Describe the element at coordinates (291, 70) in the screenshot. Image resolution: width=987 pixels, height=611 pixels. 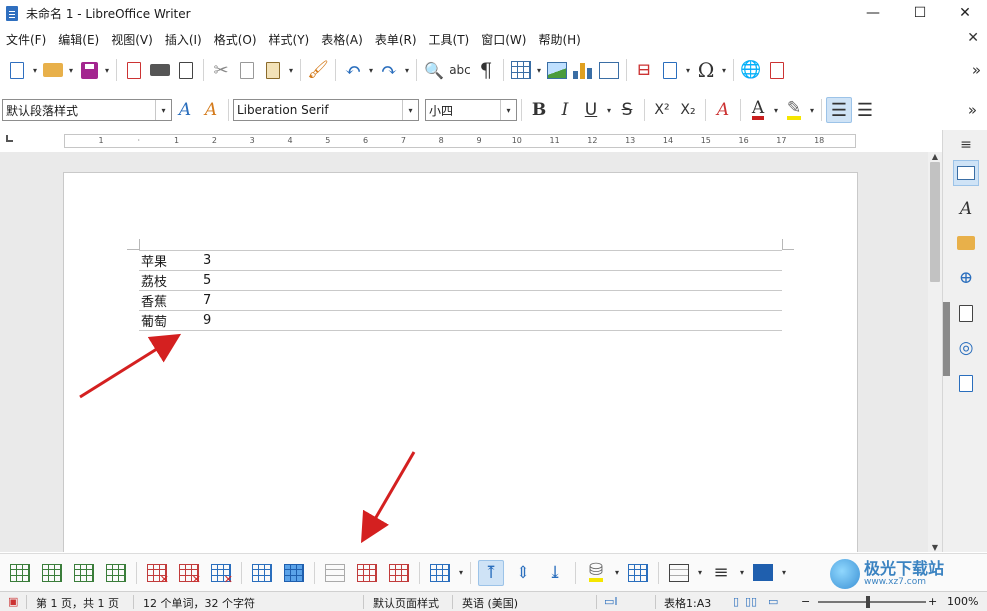
I see `paste-dropdown-icon: ▾` at that location.